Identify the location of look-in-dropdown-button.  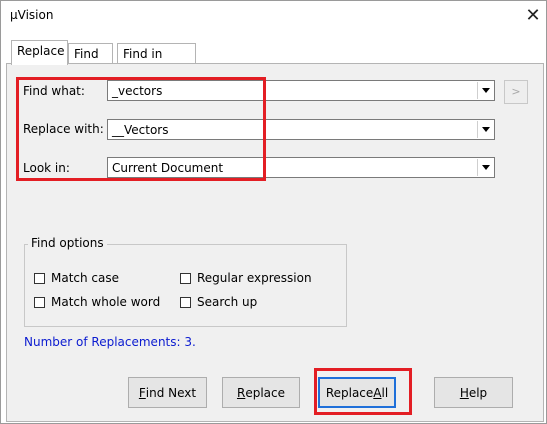
(485, 167).